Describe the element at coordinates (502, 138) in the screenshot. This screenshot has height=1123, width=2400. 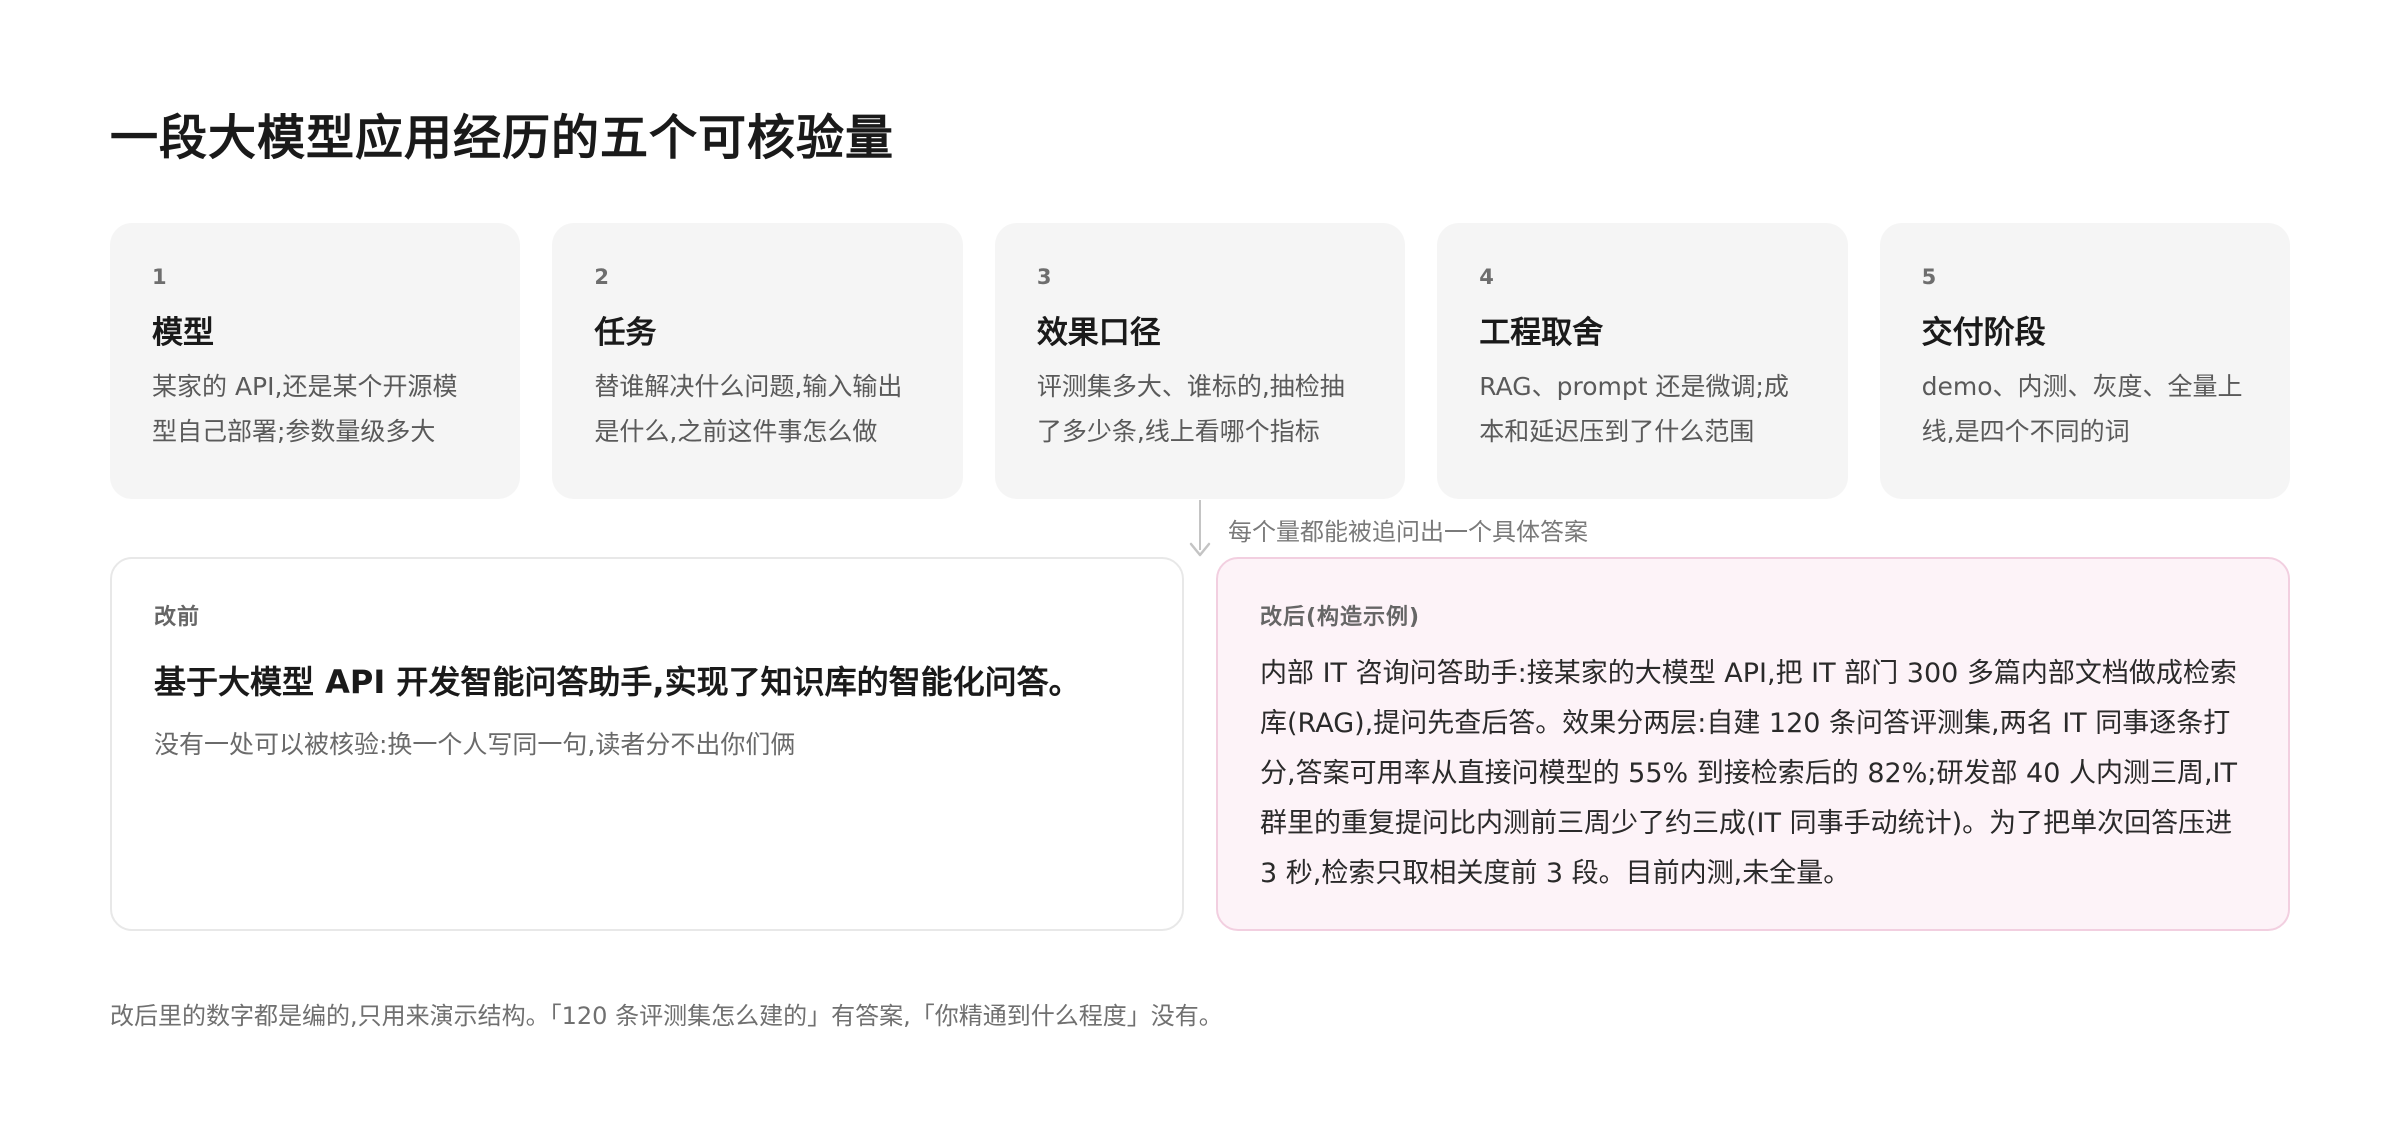
I see `page-title: 一段大模型应用经历的五个可核验量` at that location.